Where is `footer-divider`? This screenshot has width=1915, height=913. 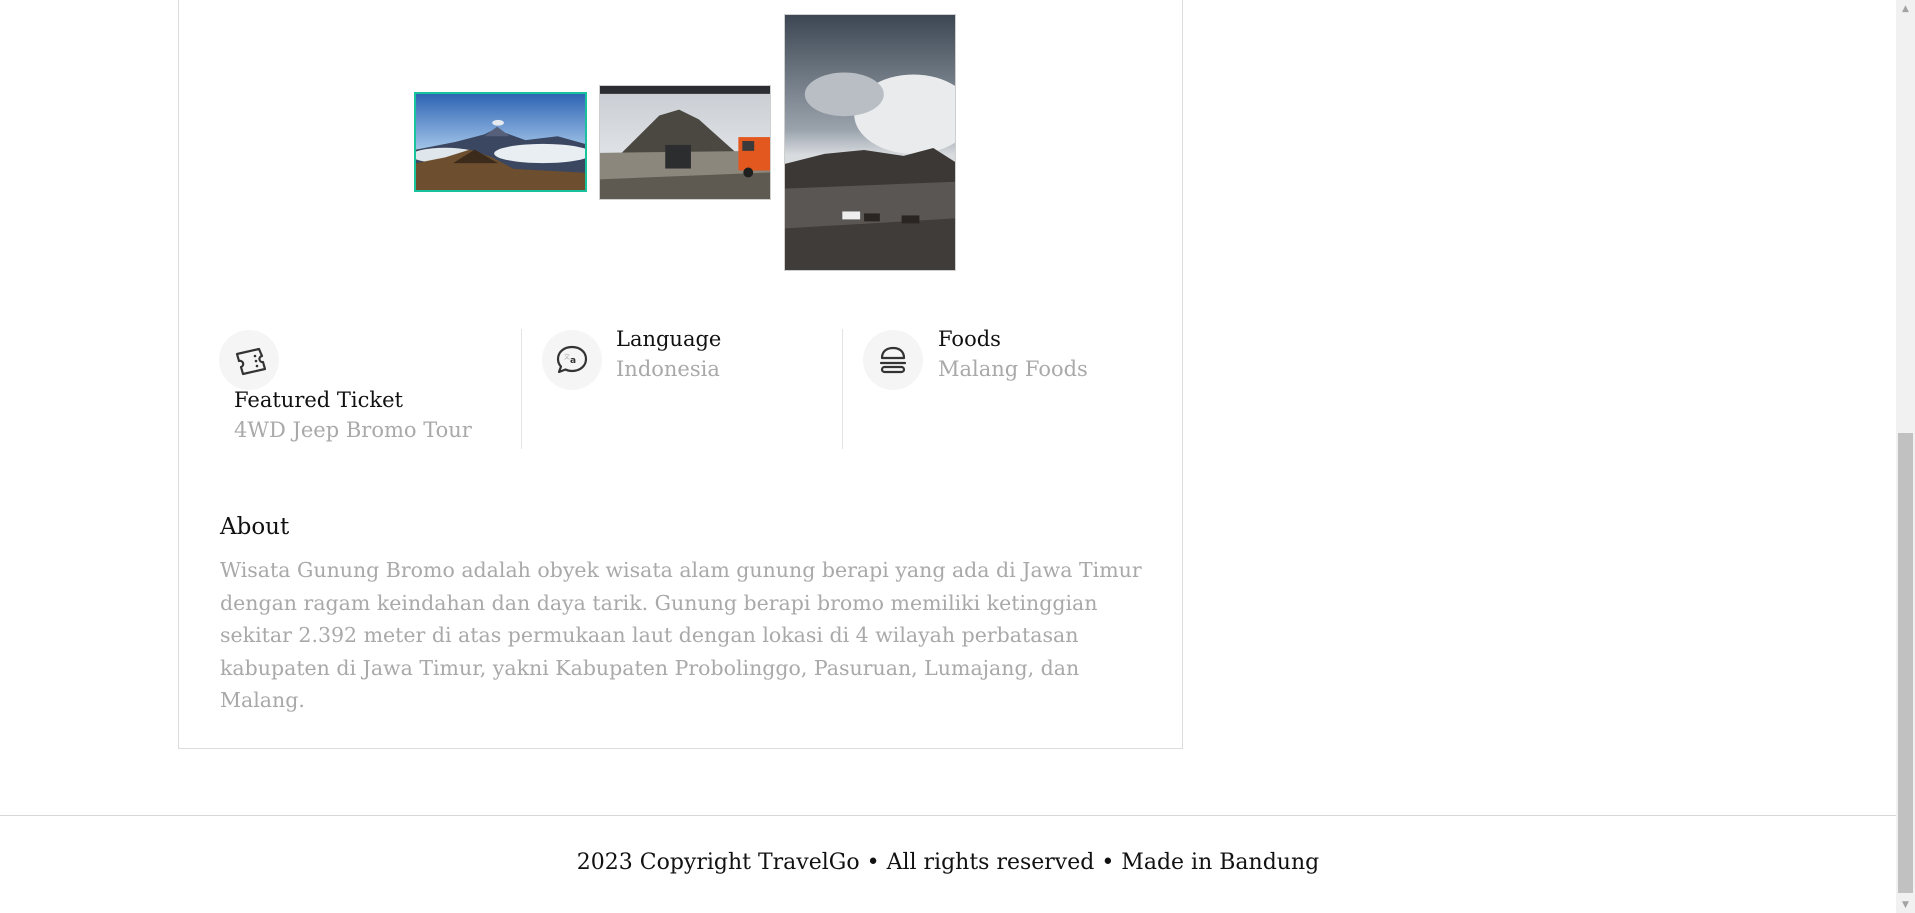 footer-divider is located at coordinates (948, 815).